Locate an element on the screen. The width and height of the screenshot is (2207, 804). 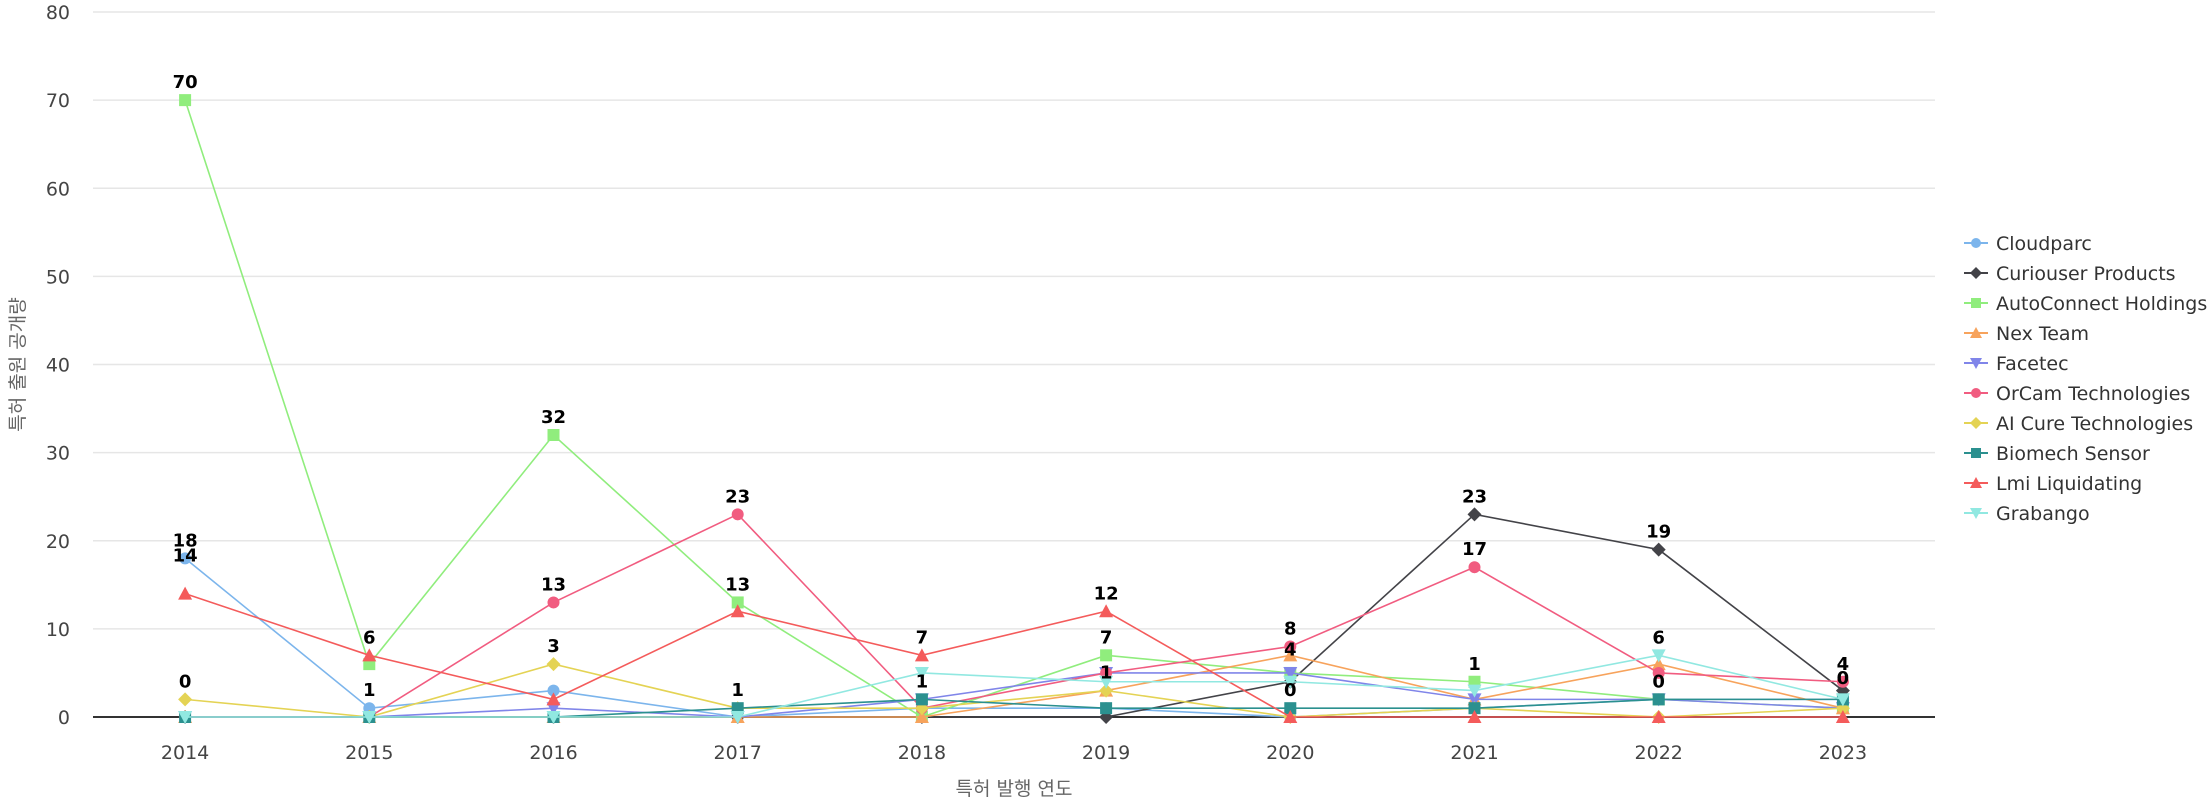
legend-item: Cloudparc is located at coordinates (2028, 244).